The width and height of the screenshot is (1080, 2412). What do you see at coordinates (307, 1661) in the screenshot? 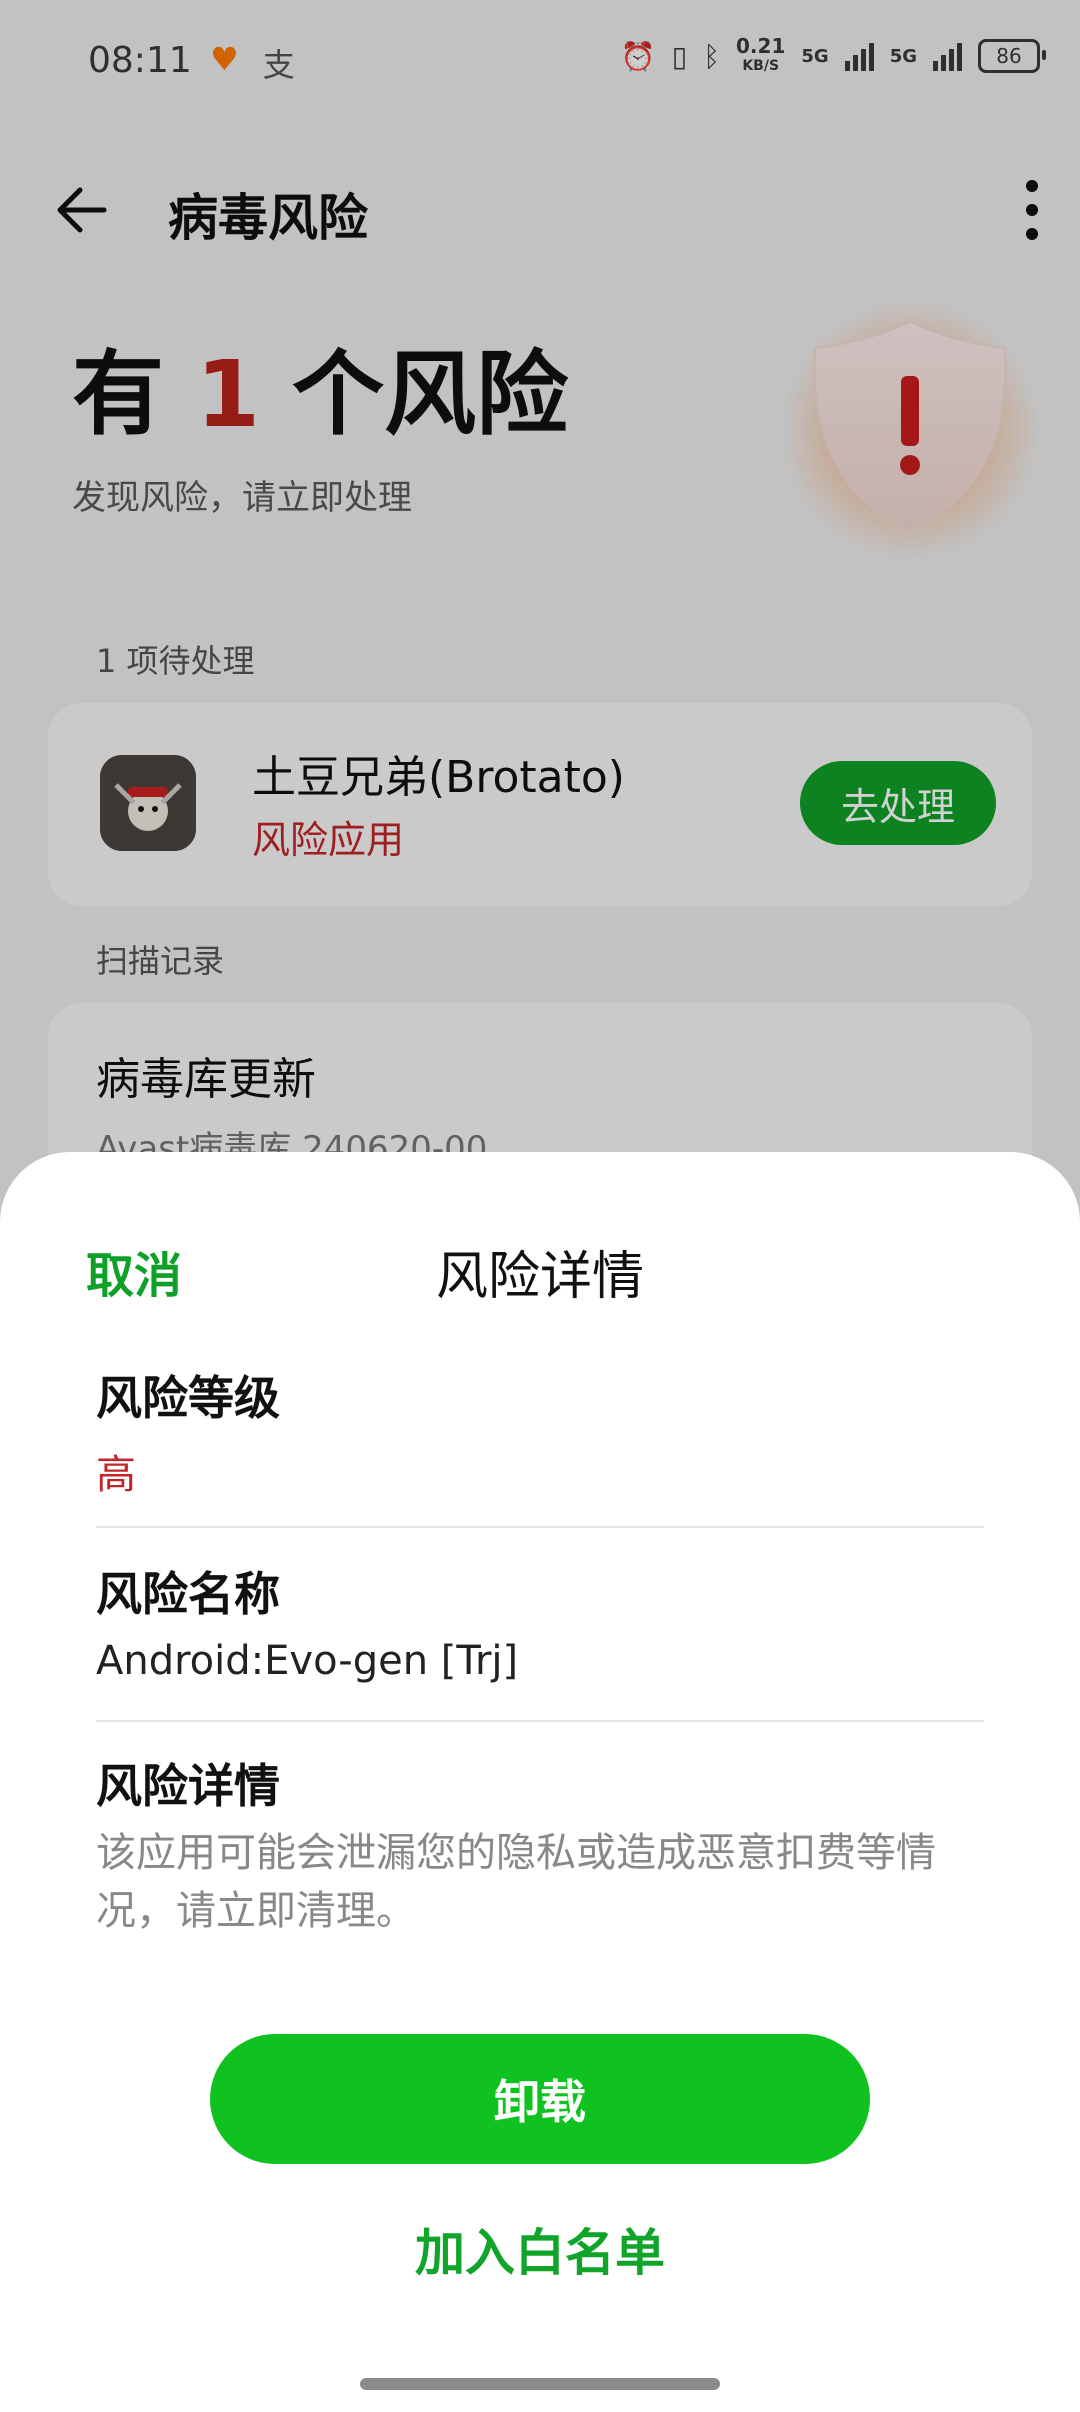
I see `risk-name-value: Android:Evo-gen [Trj]` at bounding box center [307, 1661].